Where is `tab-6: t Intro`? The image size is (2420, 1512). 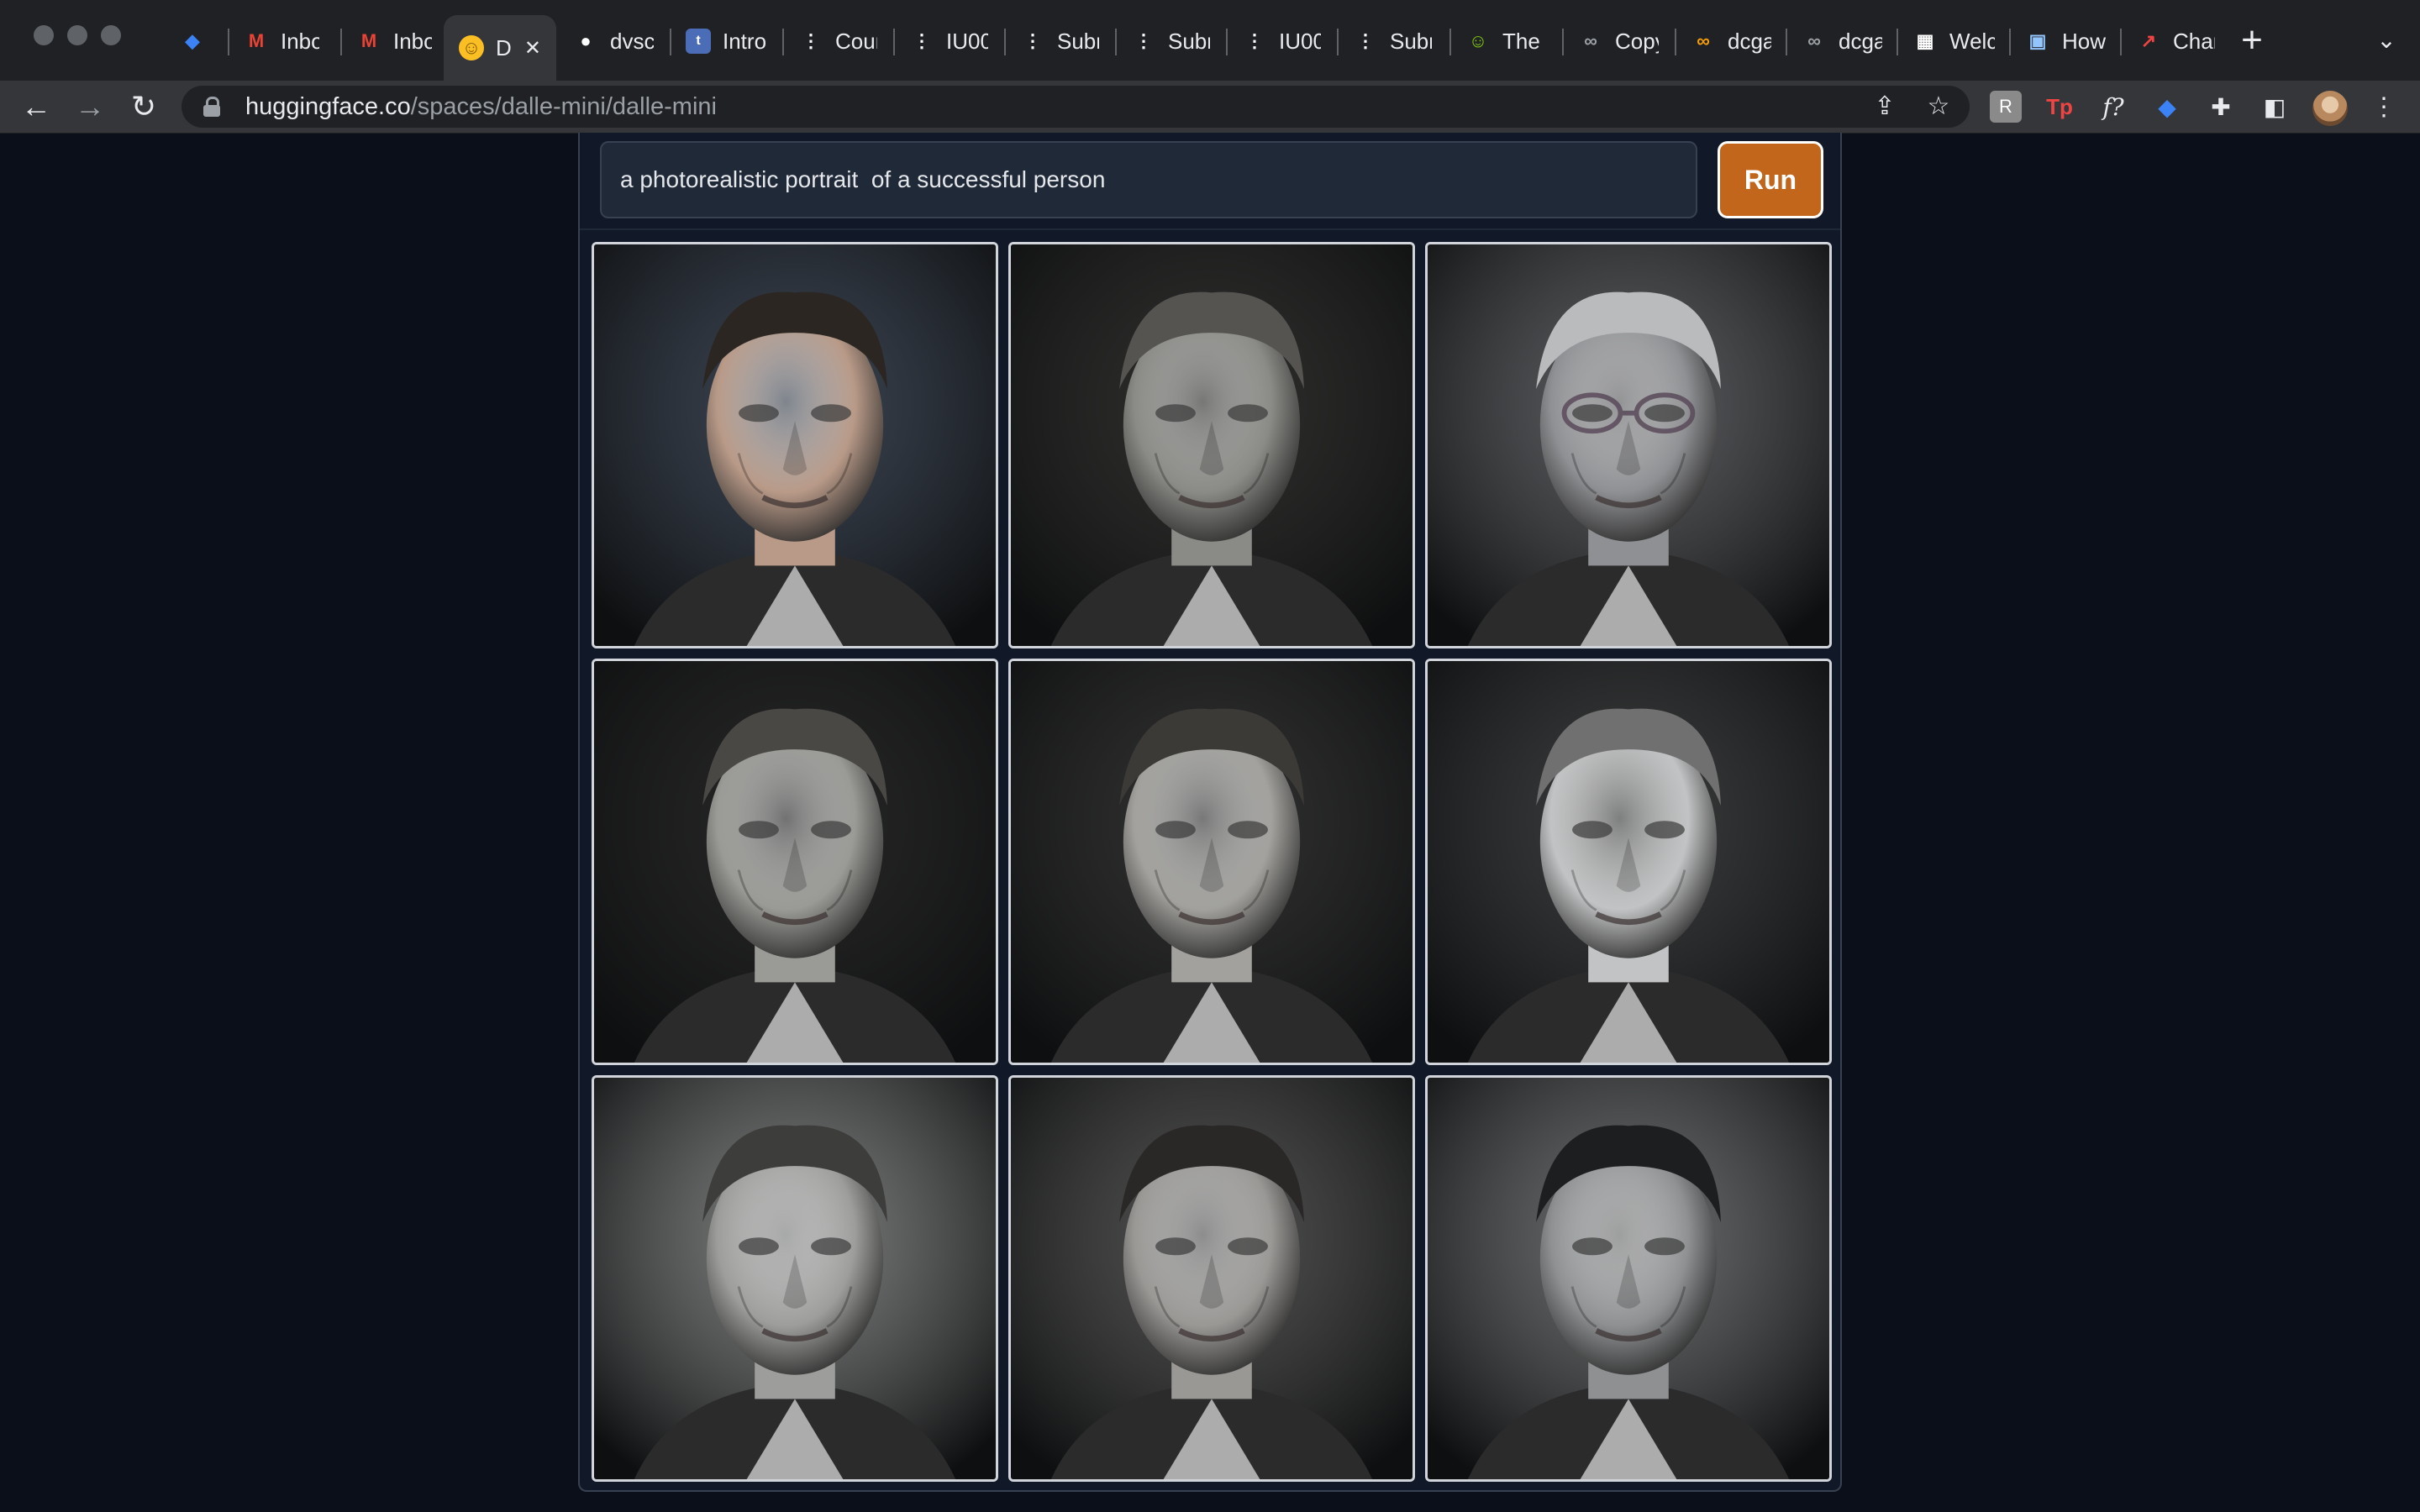 tab-6: t Intro is located at coordinates (726, 41).